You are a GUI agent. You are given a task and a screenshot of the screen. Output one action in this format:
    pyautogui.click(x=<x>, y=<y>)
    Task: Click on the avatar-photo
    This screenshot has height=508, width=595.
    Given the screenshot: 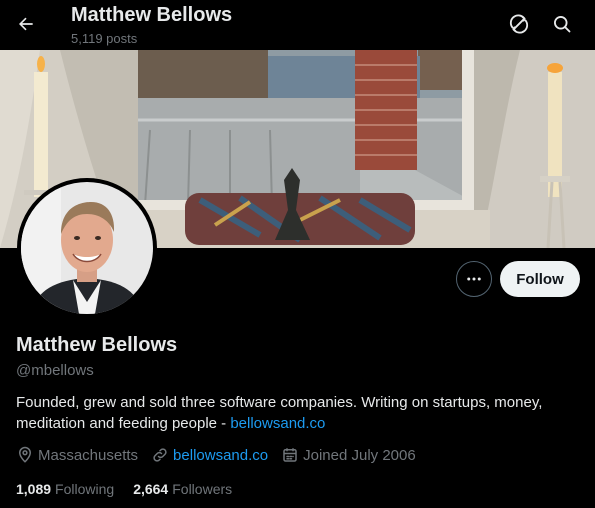 What is the action you would take?
    pyautogui.click(x=87, y=248)
    